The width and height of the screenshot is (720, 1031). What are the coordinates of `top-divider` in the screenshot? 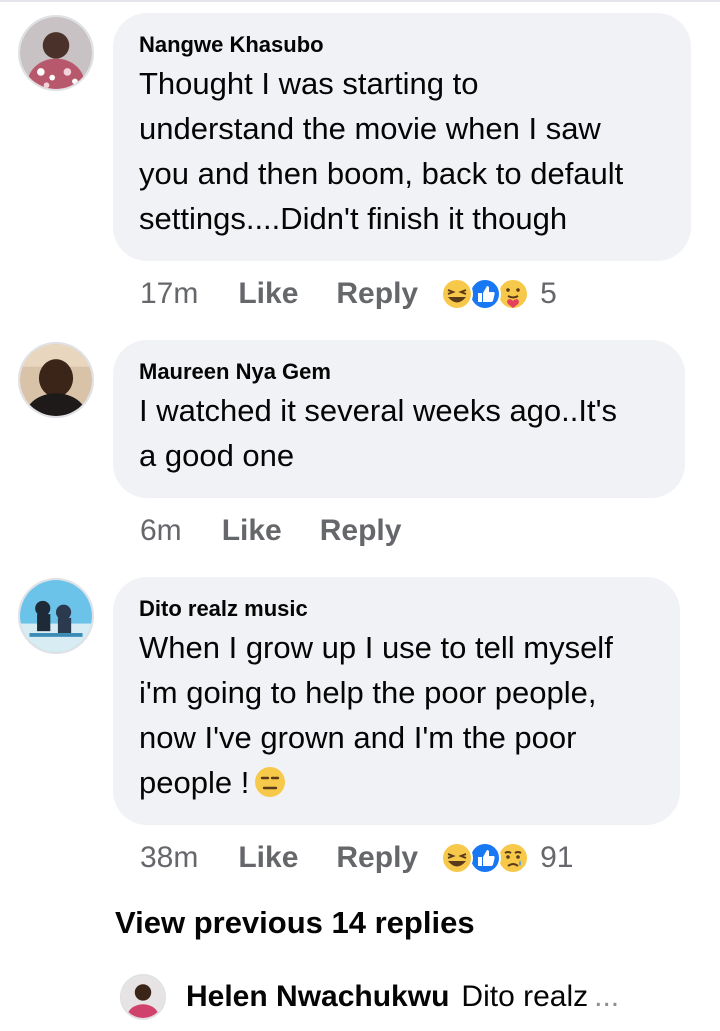 It's located at (360, 1).